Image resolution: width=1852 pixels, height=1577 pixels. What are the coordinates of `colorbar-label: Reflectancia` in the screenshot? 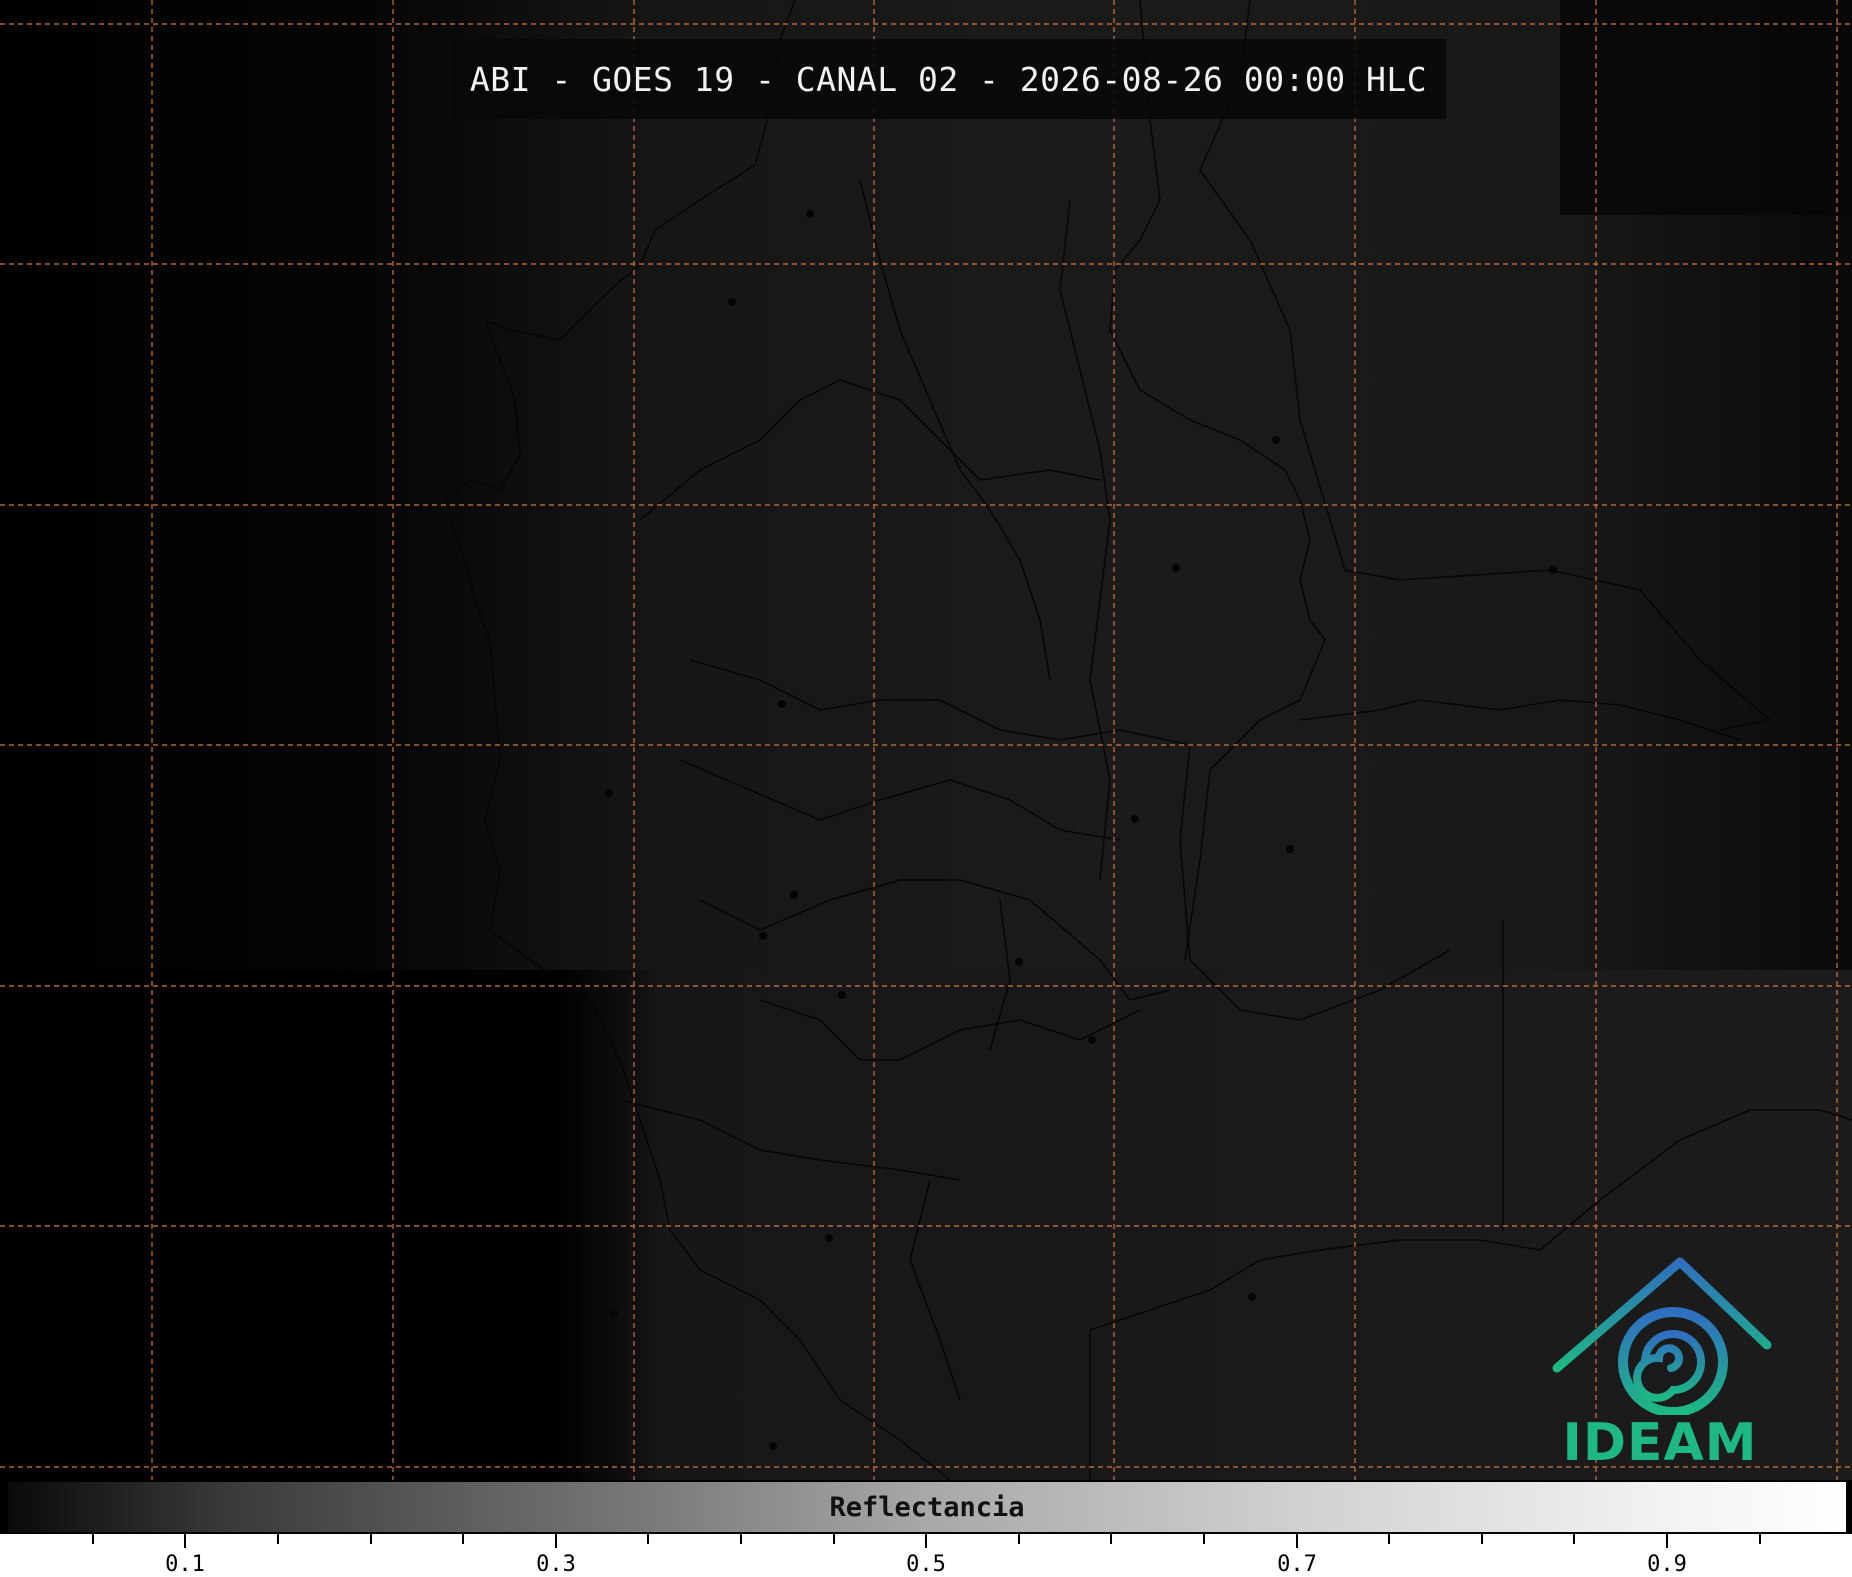 It's located at (927, 1507).